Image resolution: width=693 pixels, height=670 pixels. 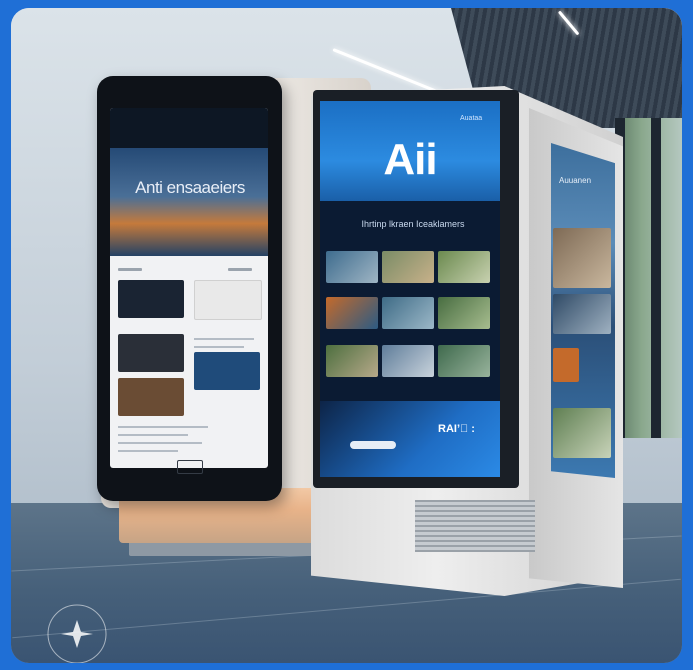 What do you see at coordinates (410, 159) in the screenshot?
I see `right-kiosk-title: Aii` at bounding box center [410, 159].